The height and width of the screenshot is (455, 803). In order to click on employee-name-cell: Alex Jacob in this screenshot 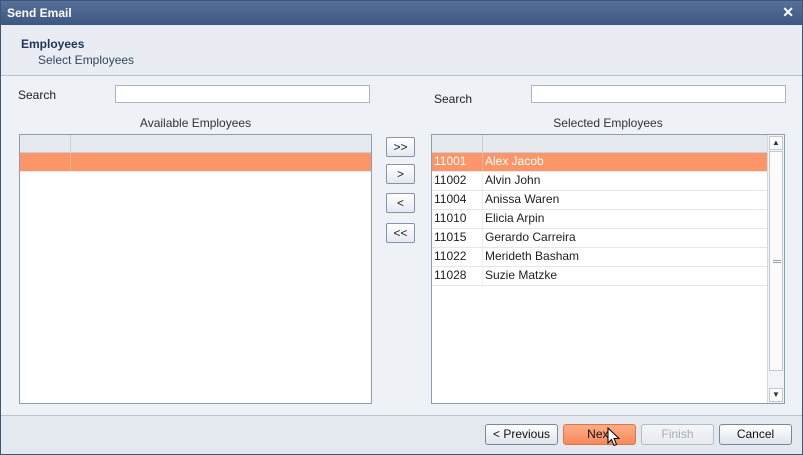, I will do `click(514, 161)`.